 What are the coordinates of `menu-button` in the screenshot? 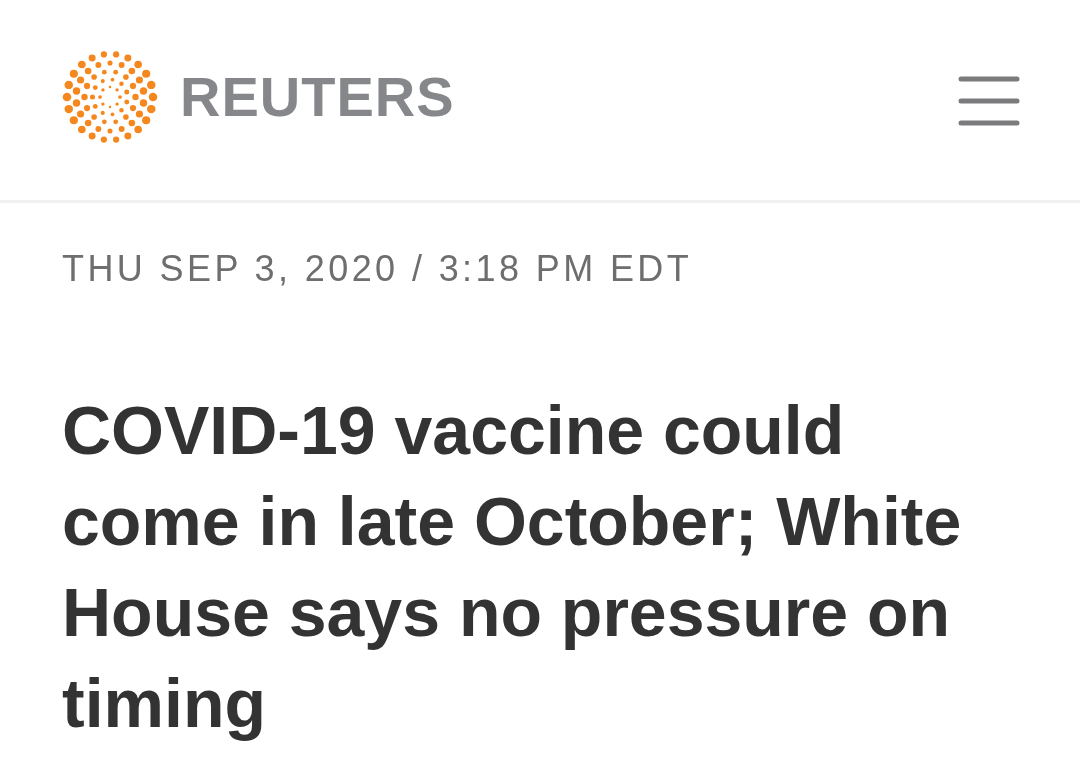 It's located at (989, 101).